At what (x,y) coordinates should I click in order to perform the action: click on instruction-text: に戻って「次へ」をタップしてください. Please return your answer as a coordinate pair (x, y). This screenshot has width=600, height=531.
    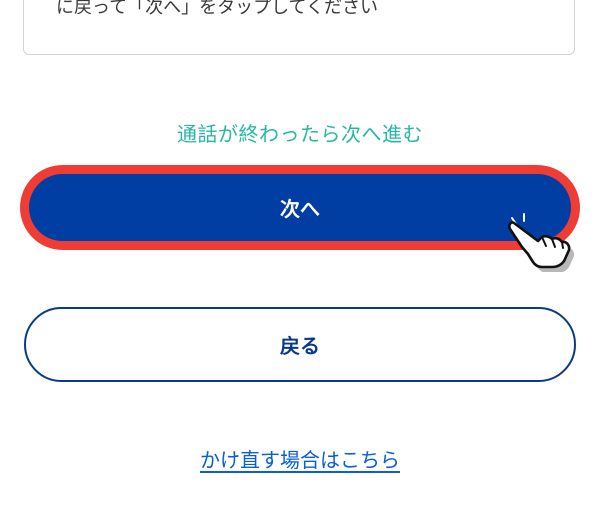
    Looking at the image, I should click on (217, 9).